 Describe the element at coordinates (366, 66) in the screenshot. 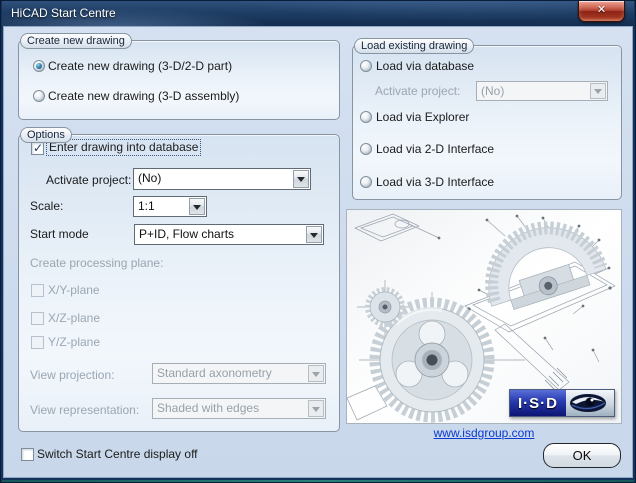

I see `radio-load-via-database` at that location.